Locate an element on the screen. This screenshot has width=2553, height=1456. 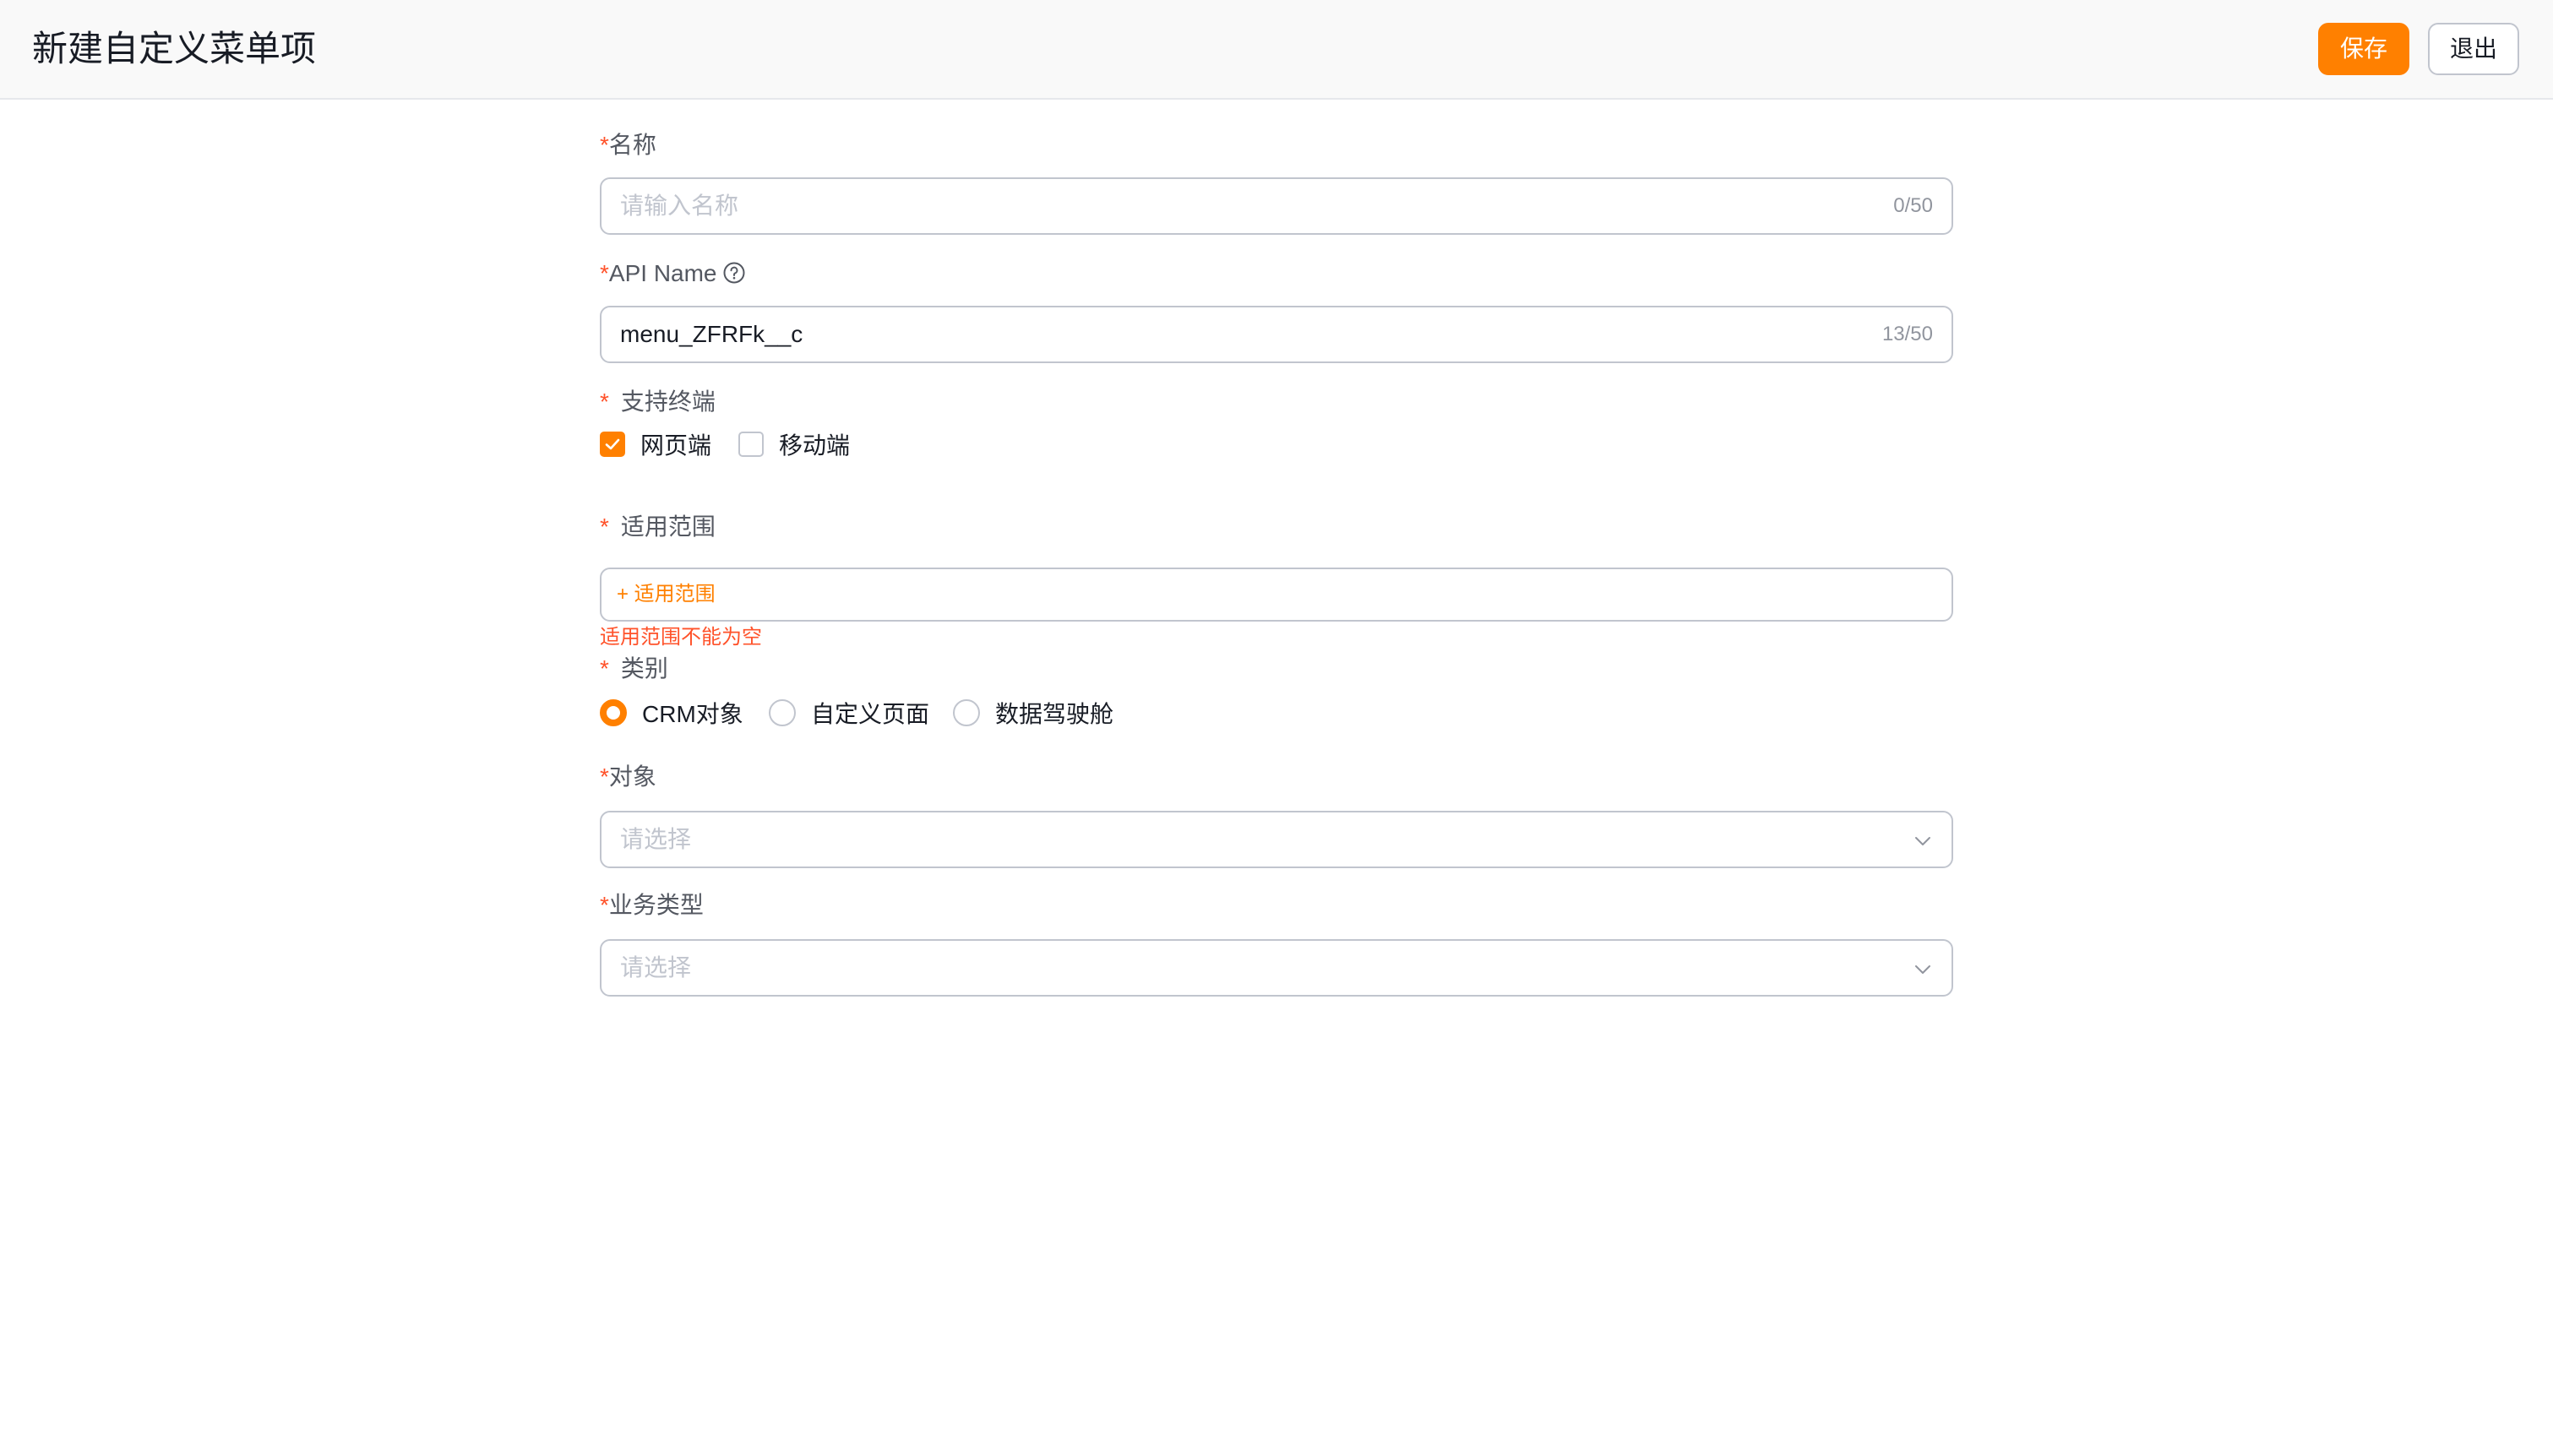
category-option-custom-page: 自定义页面 is located at coordinates (849, 713).